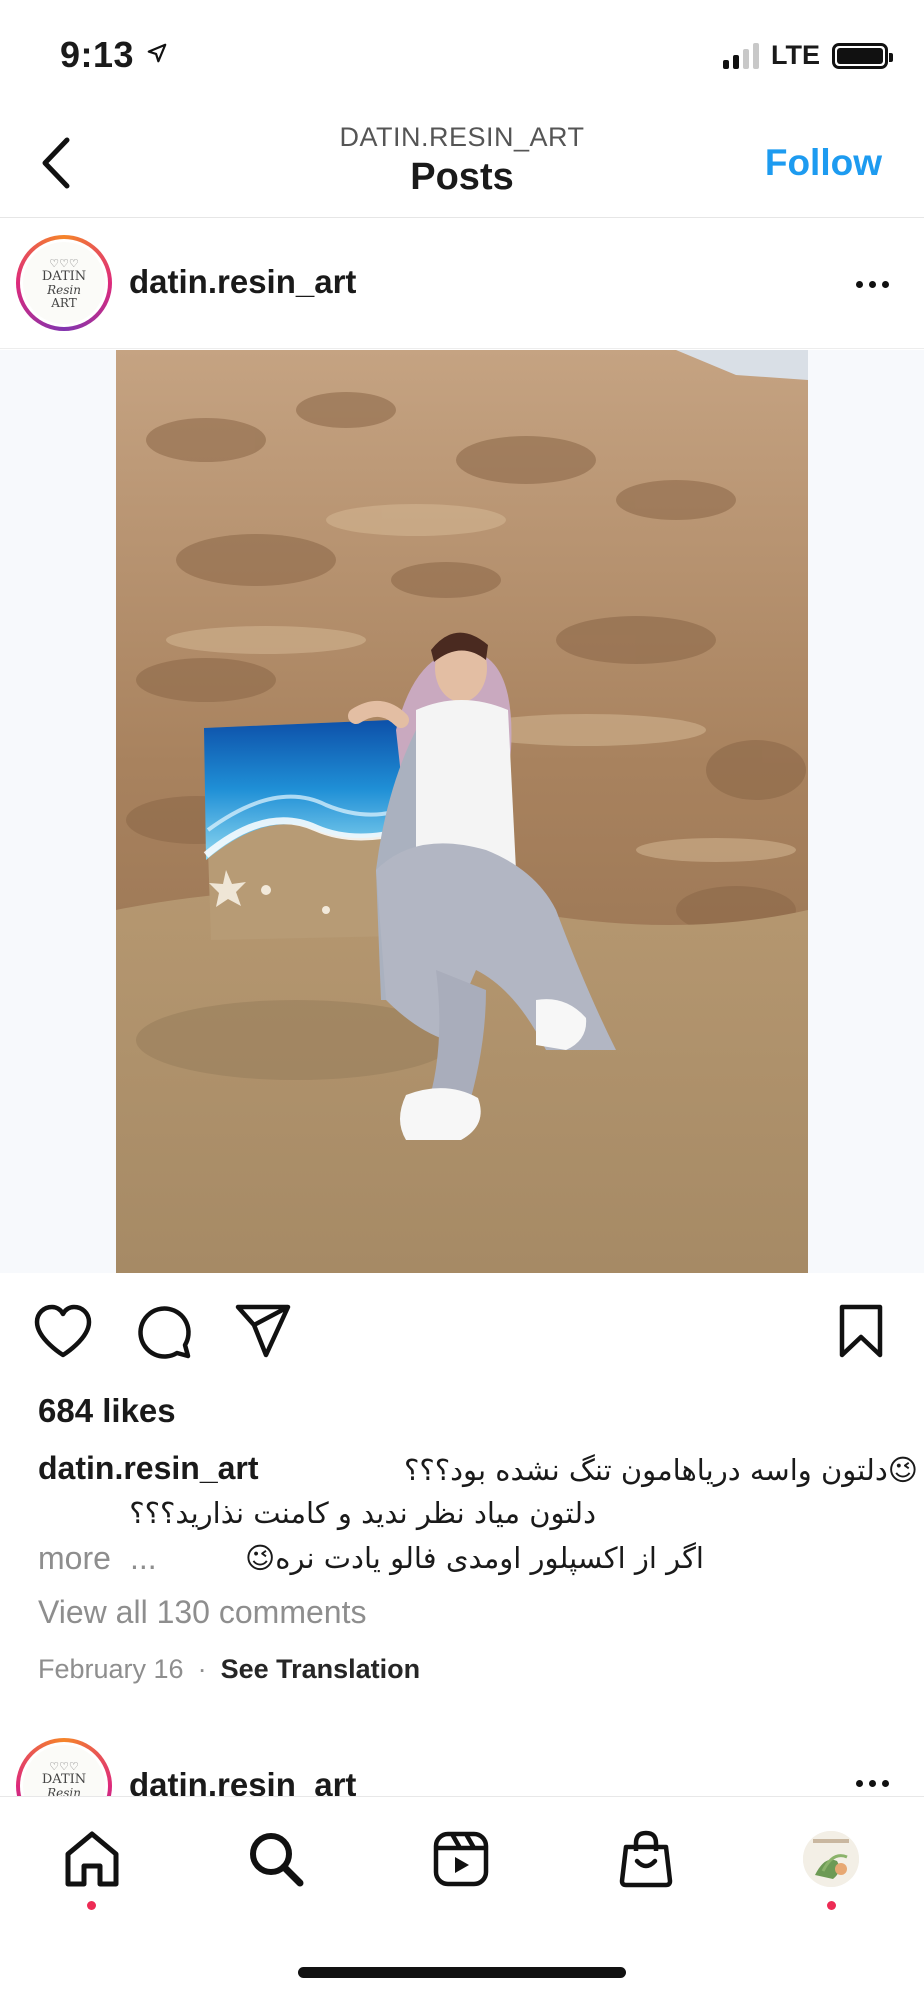  Describe the element at coordinates (362, 1513) in the screenshot. I see `caption-line-2: دلتون میاد نظر ندید و کامنت نذارید؟؟؟` at that location.